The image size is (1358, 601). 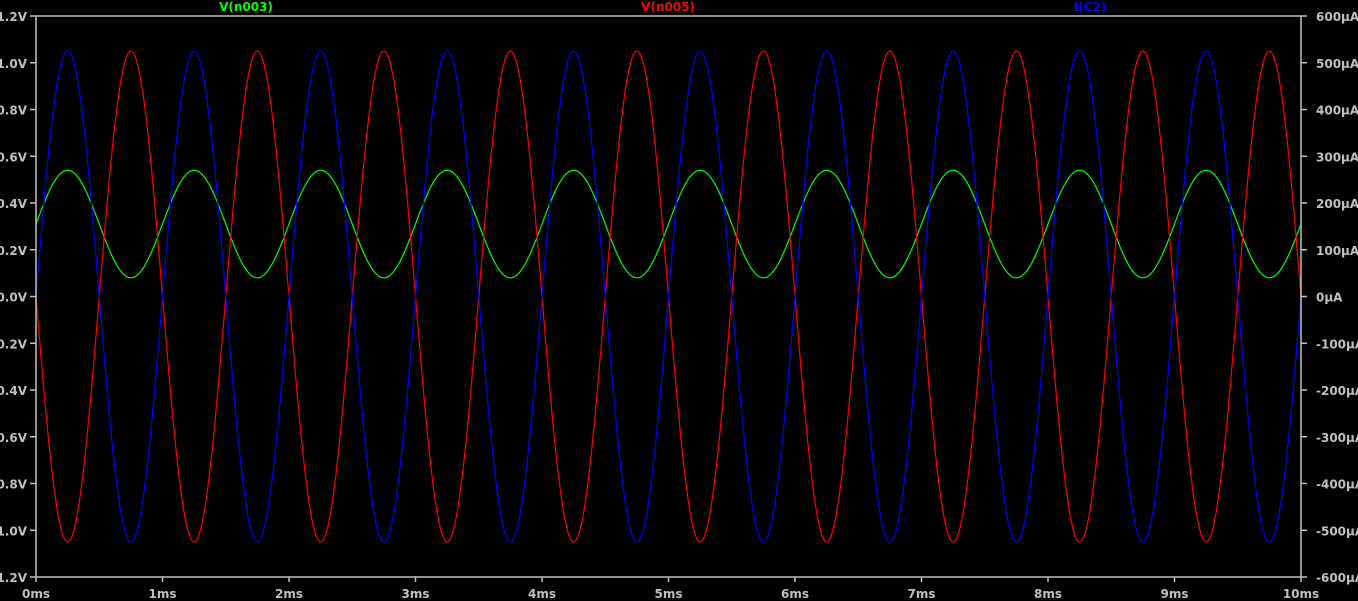 I want to click on x-tick-label: 3ms, so click(x=416, y=594).